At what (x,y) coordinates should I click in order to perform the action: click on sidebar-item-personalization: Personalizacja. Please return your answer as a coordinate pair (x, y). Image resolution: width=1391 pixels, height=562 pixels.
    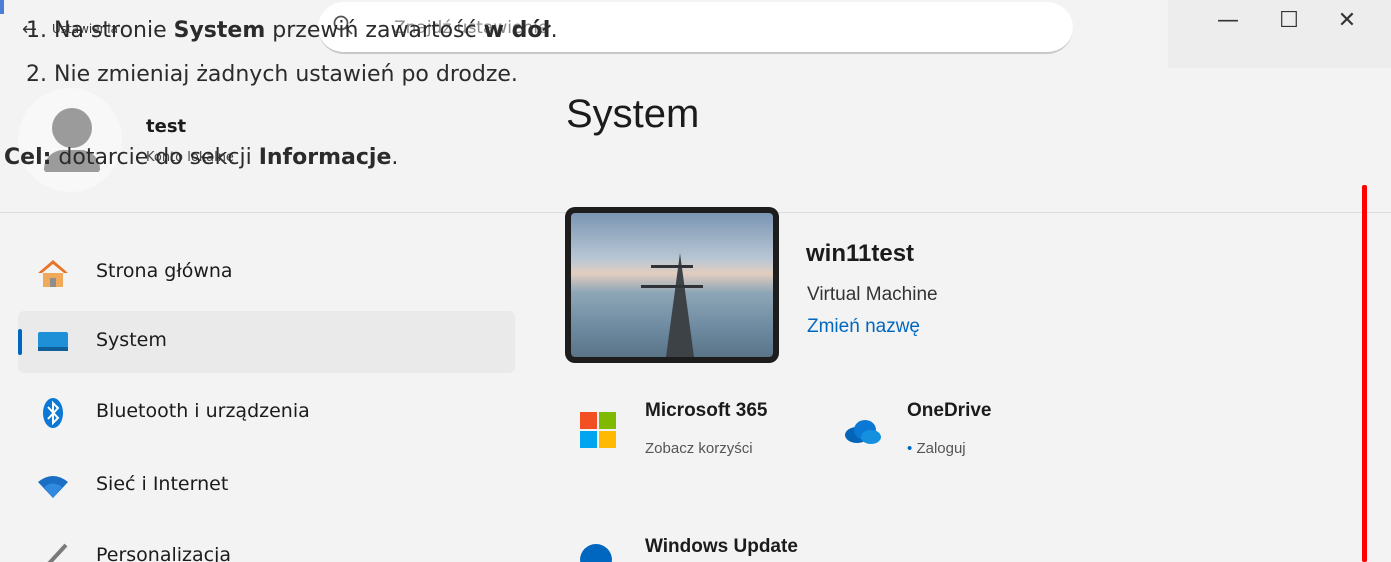
    Looking at the image, I should click on (266, 544).